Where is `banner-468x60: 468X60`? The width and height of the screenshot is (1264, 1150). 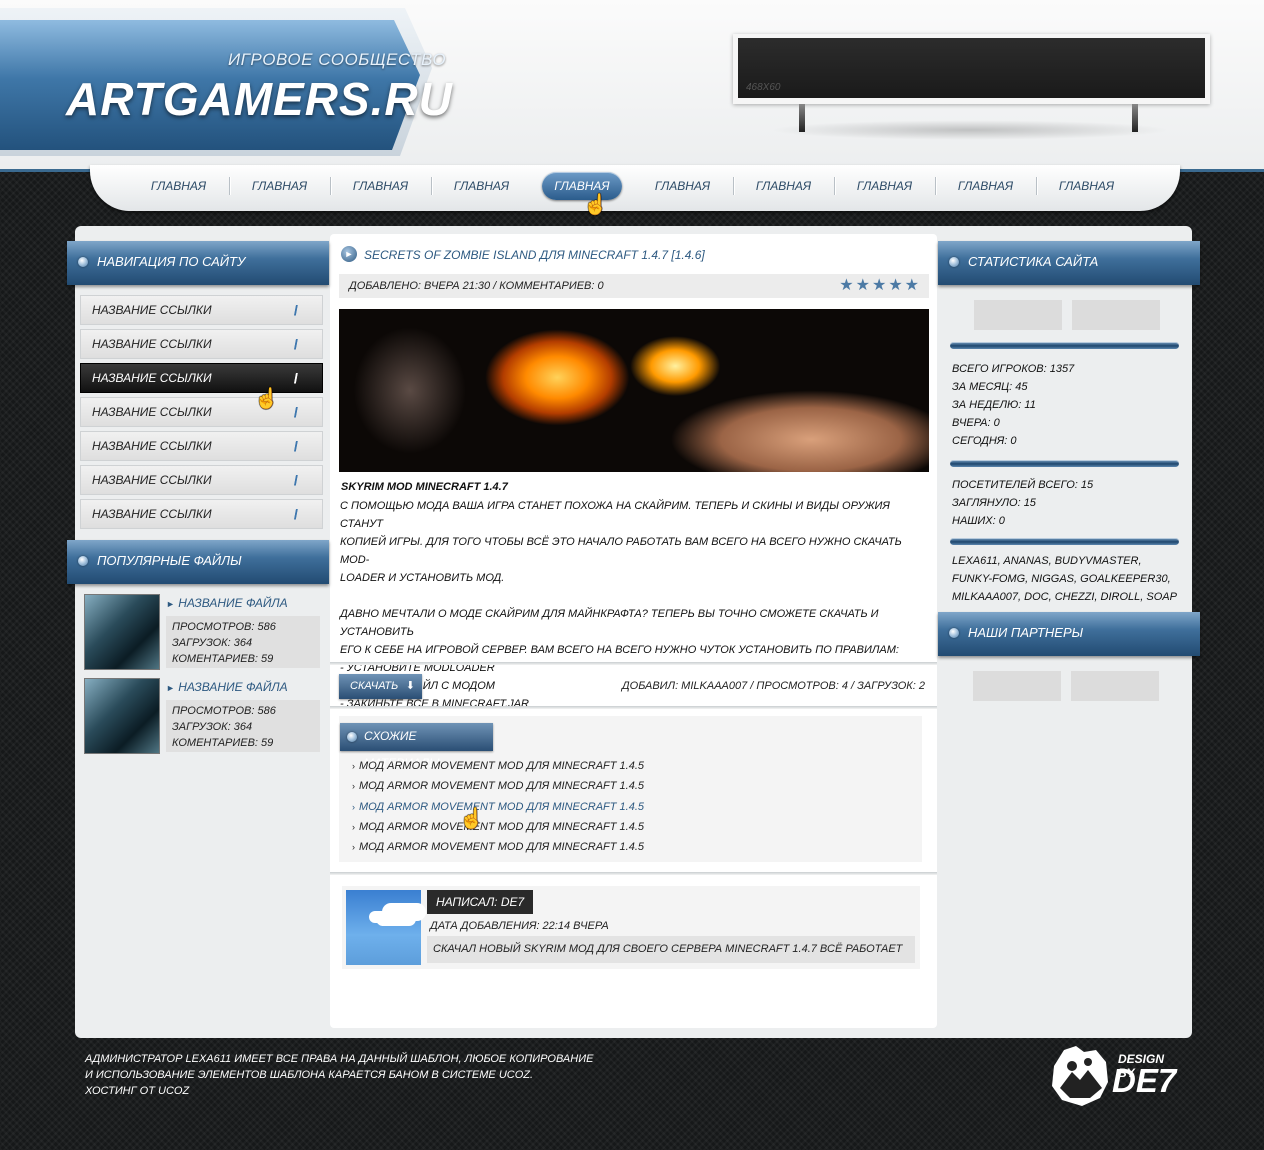 banner-468x60: 468X60 is located at coordinates (971, 68).